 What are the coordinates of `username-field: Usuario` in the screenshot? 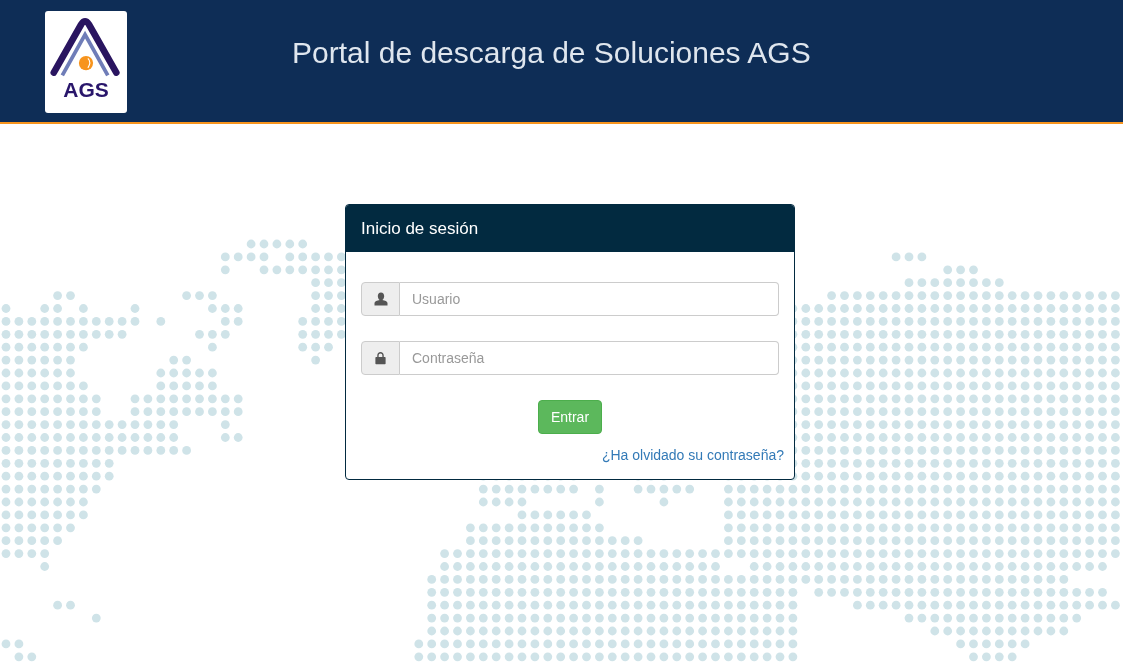 It's located at (589, 299).